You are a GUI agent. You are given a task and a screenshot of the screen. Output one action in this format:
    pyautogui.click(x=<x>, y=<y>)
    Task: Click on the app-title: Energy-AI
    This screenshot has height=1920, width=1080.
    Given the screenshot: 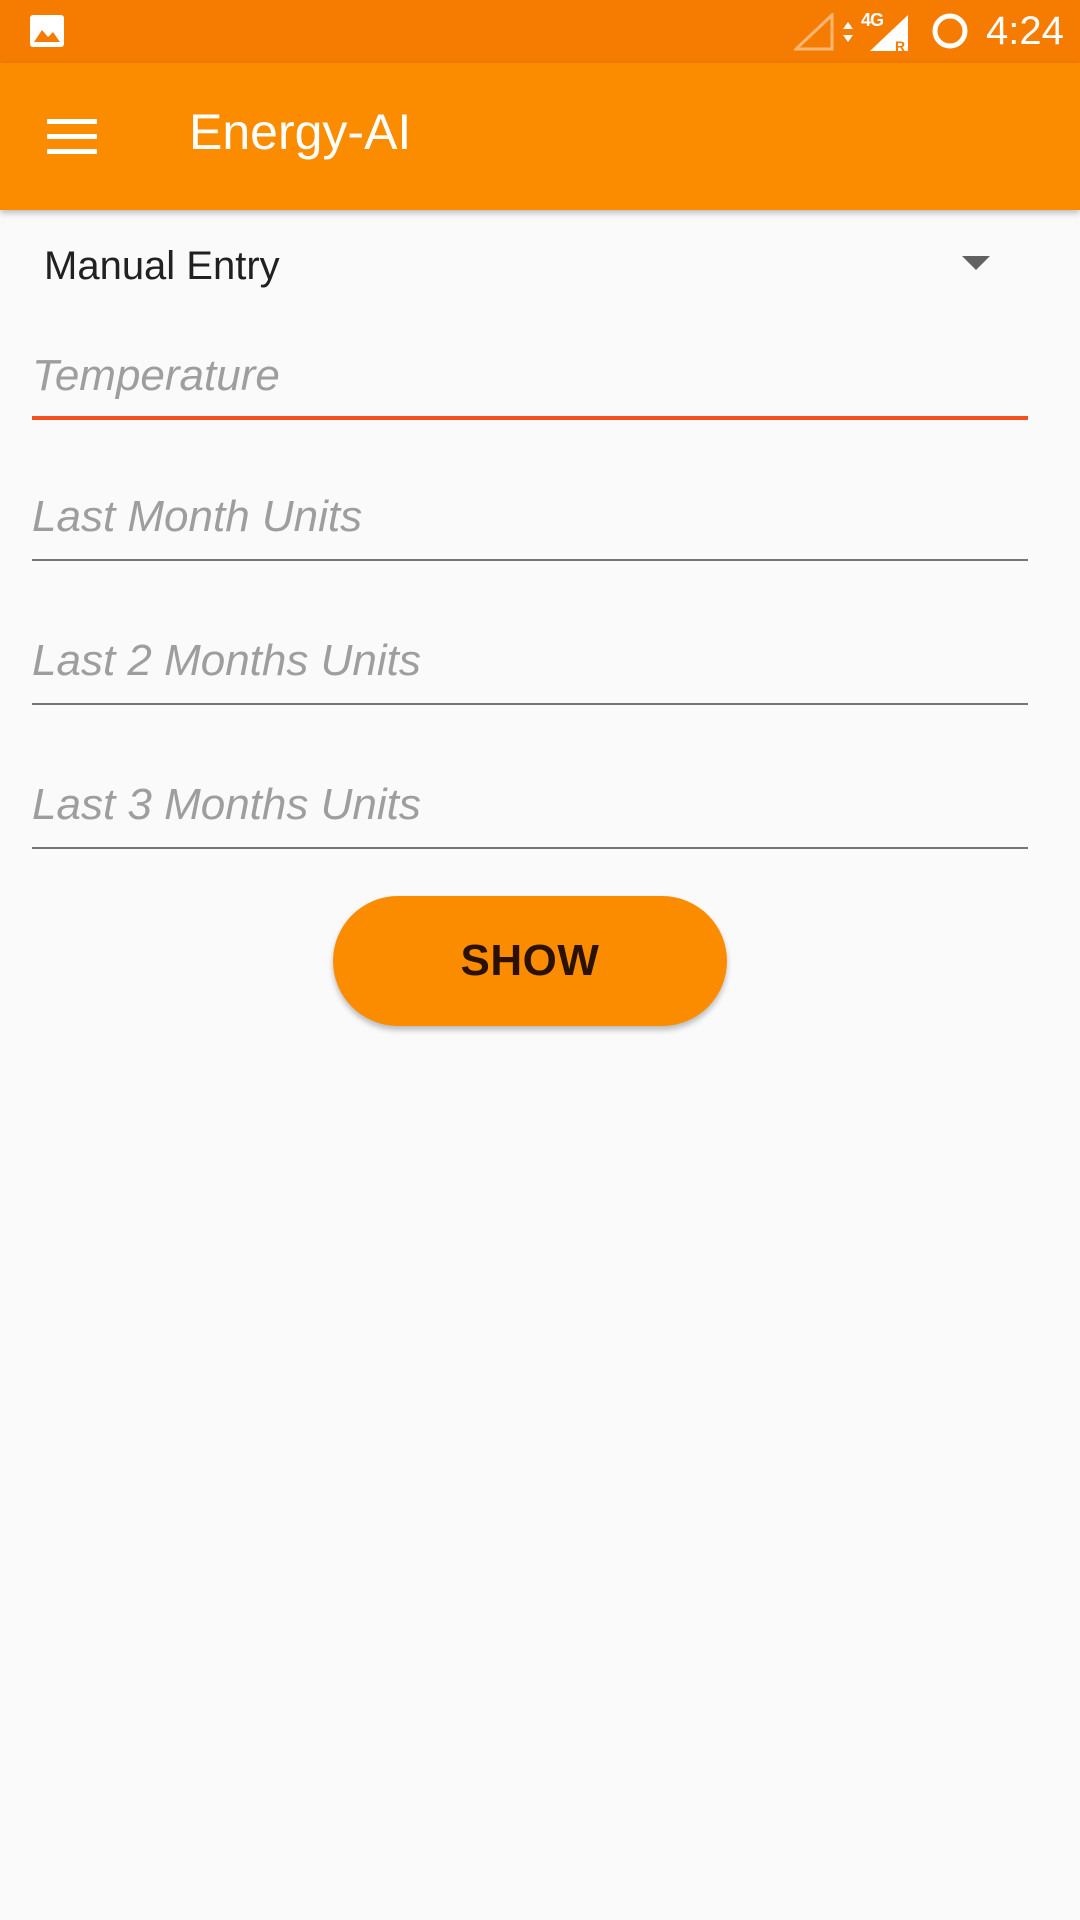 What is the action you would take?
    pyautogui.click(x=300, y=132)
    